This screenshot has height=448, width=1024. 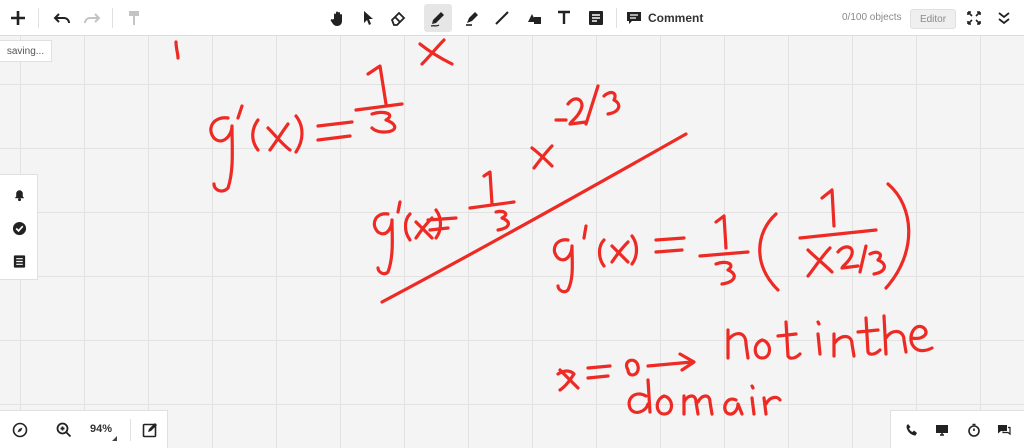 I want to click on highlighter-icon, so click(x=472, y=18).